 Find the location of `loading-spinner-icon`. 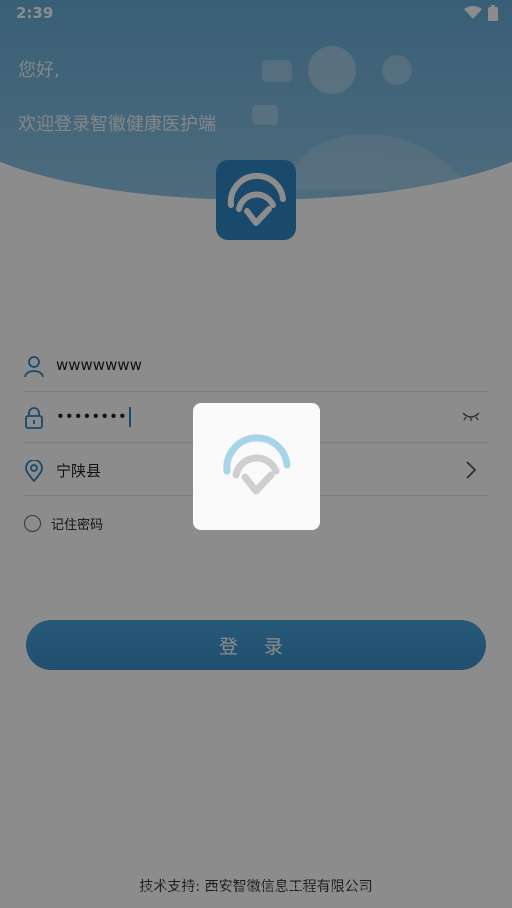

loading-spinner-icon is located at coordinates (256, 463).